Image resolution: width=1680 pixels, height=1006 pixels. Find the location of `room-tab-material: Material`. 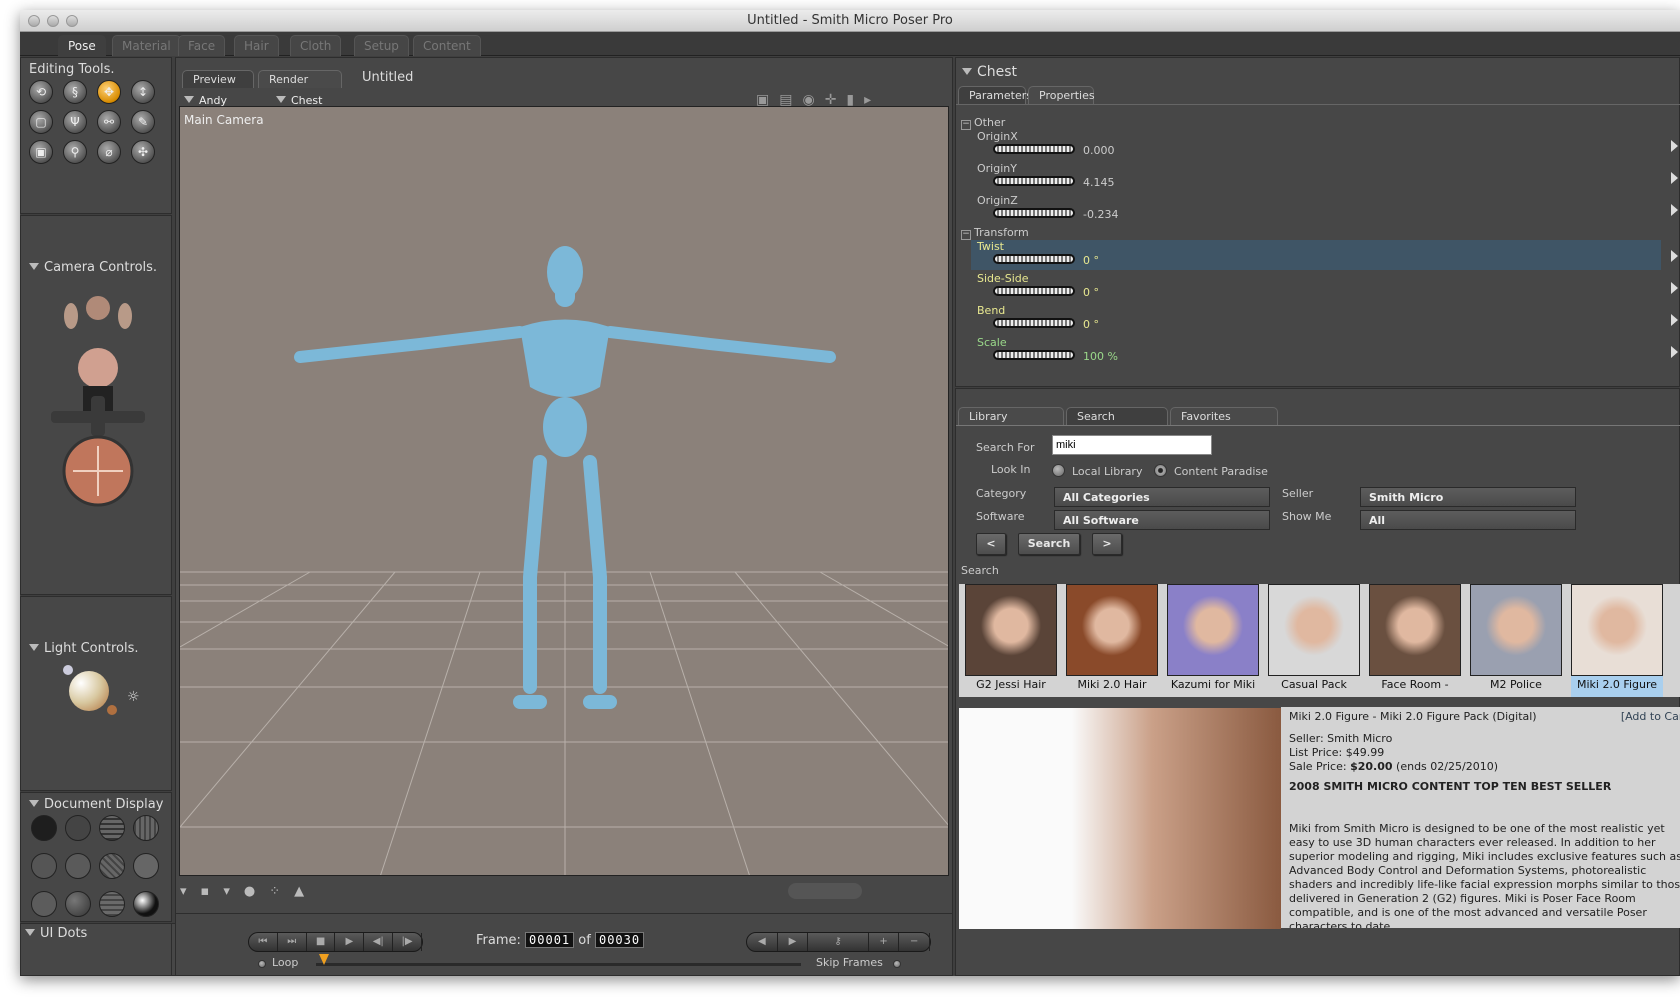

room-tab-material: Material is located at coordinates (146, 45).